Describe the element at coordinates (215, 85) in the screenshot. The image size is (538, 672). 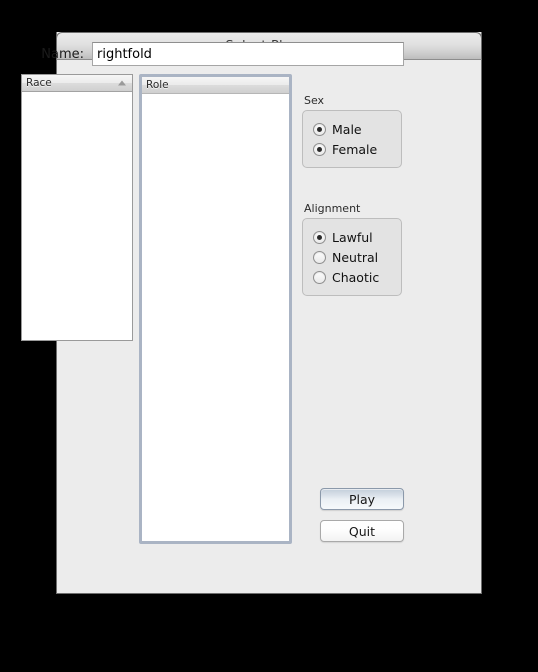
I see `role-column-header: Role` at that location.